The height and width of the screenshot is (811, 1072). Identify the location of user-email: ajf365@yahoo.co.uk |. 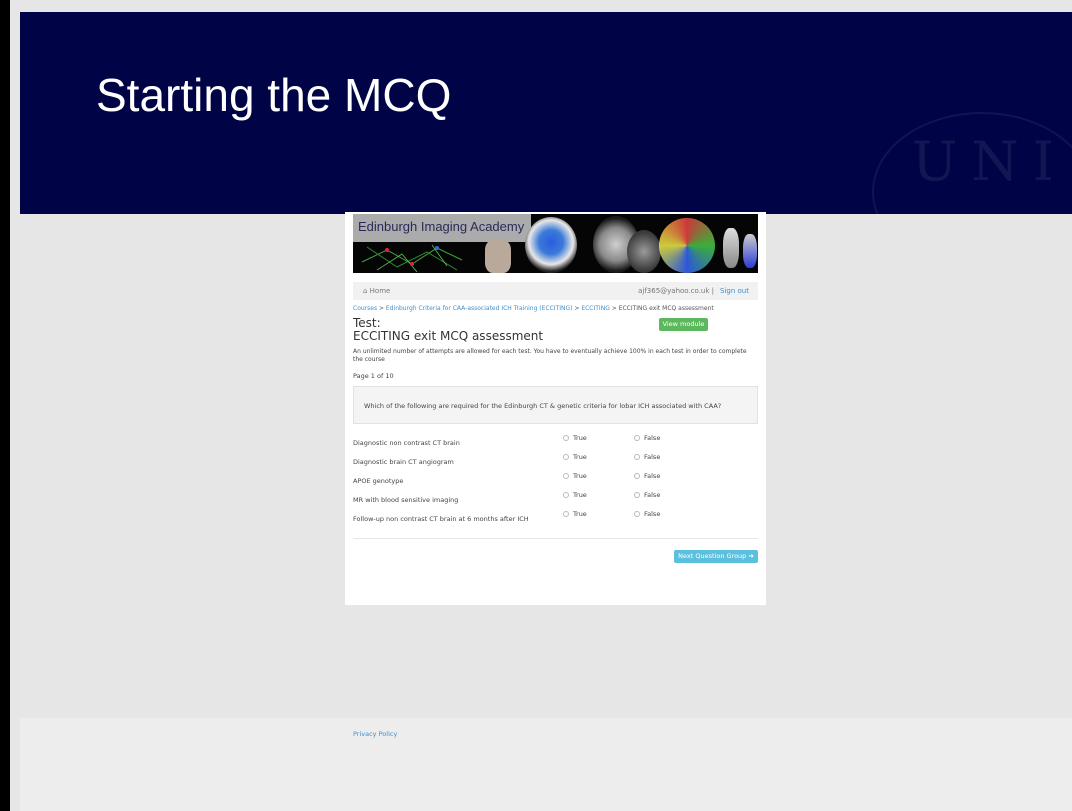
(676, 291).